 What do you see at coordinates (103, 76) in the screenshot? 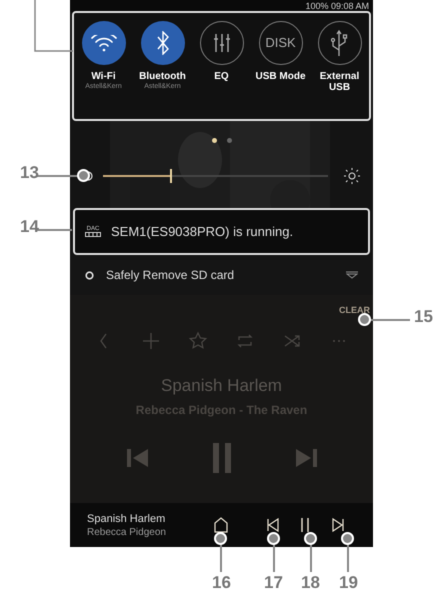
I see `toggle-label: Wi-Fi` at bounding box center [103, 76].